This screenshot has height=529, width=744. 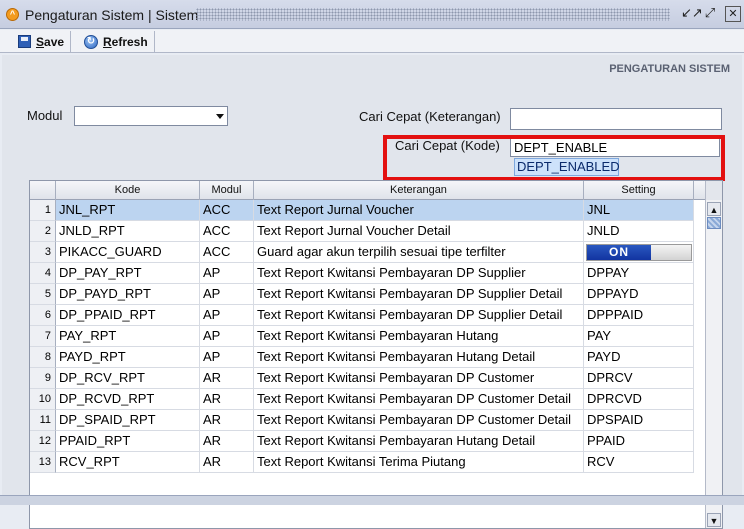 I want to click on cell-setting: RCV, so click(x=639, y=462).